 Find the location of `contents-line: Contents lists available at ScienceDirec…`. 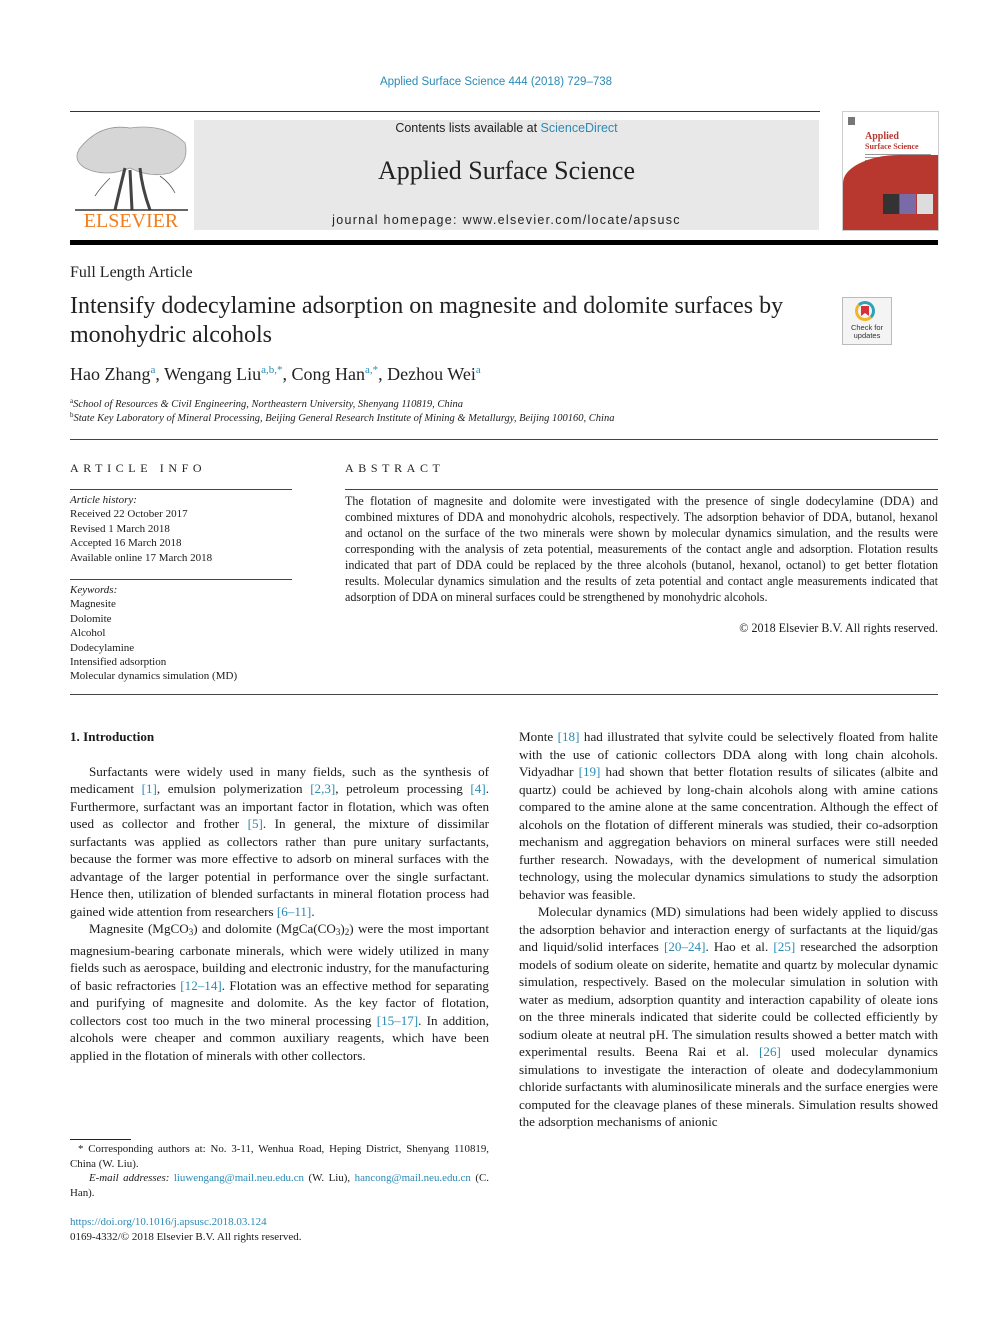

contents-line: Contents lists available at ScienceDirec… is located at coordinates (506, 128).